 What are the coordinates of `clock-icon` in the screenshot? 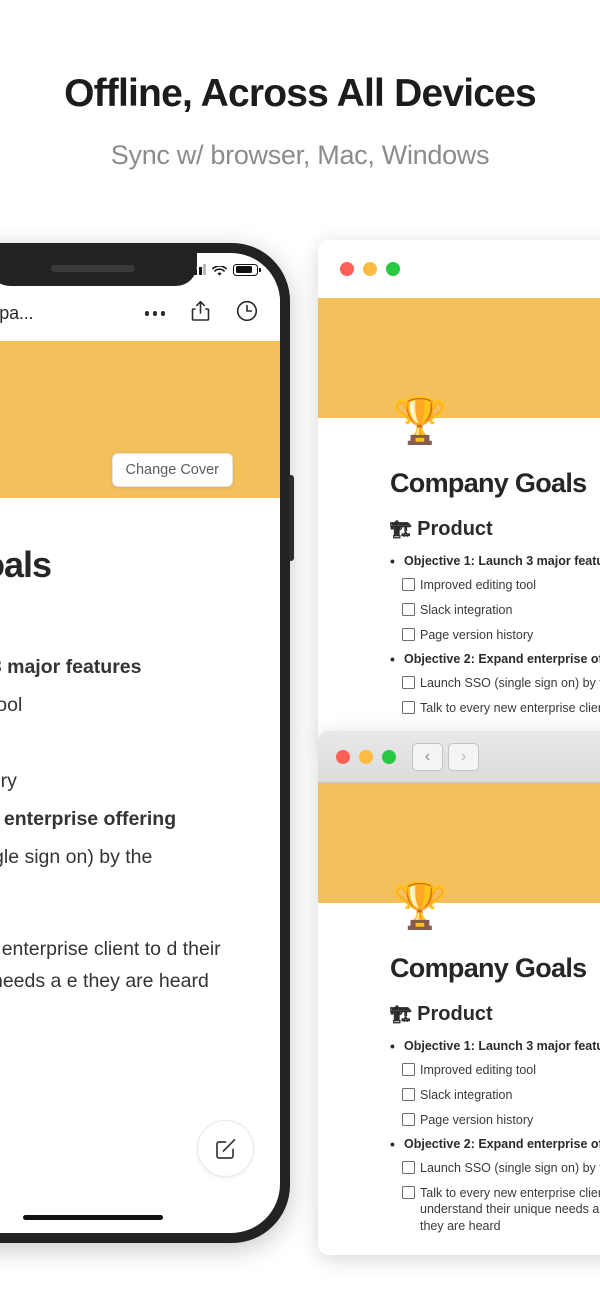 It's located at (247, 313).